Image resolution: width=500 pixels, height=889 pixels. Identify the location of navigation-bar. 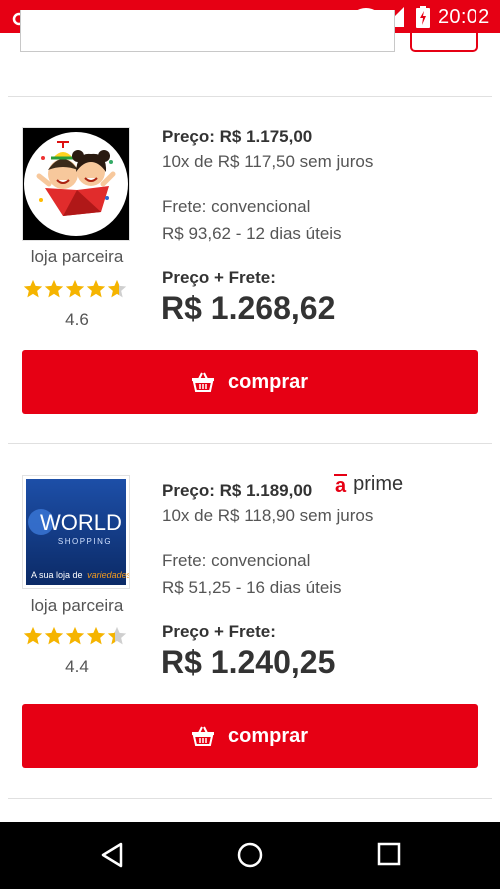
(250, 855).